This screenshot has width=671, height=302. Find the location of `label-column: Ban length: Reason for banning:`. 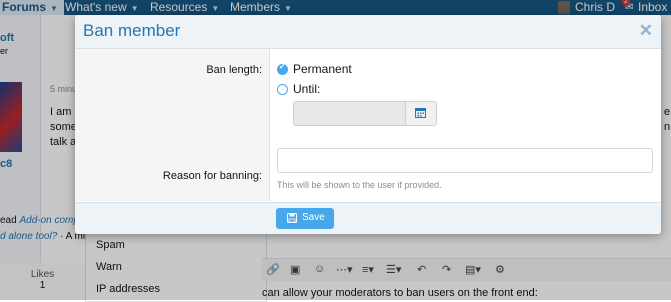

label-column: Ban length: Reason for banning: is located at coordinates (172, 125).